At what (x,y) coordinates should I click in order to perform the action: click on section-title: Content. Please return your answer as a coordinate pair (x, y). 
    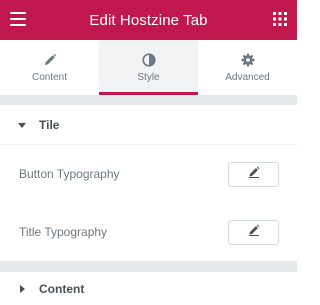
    Looking at the image, I should click on (62, 289).